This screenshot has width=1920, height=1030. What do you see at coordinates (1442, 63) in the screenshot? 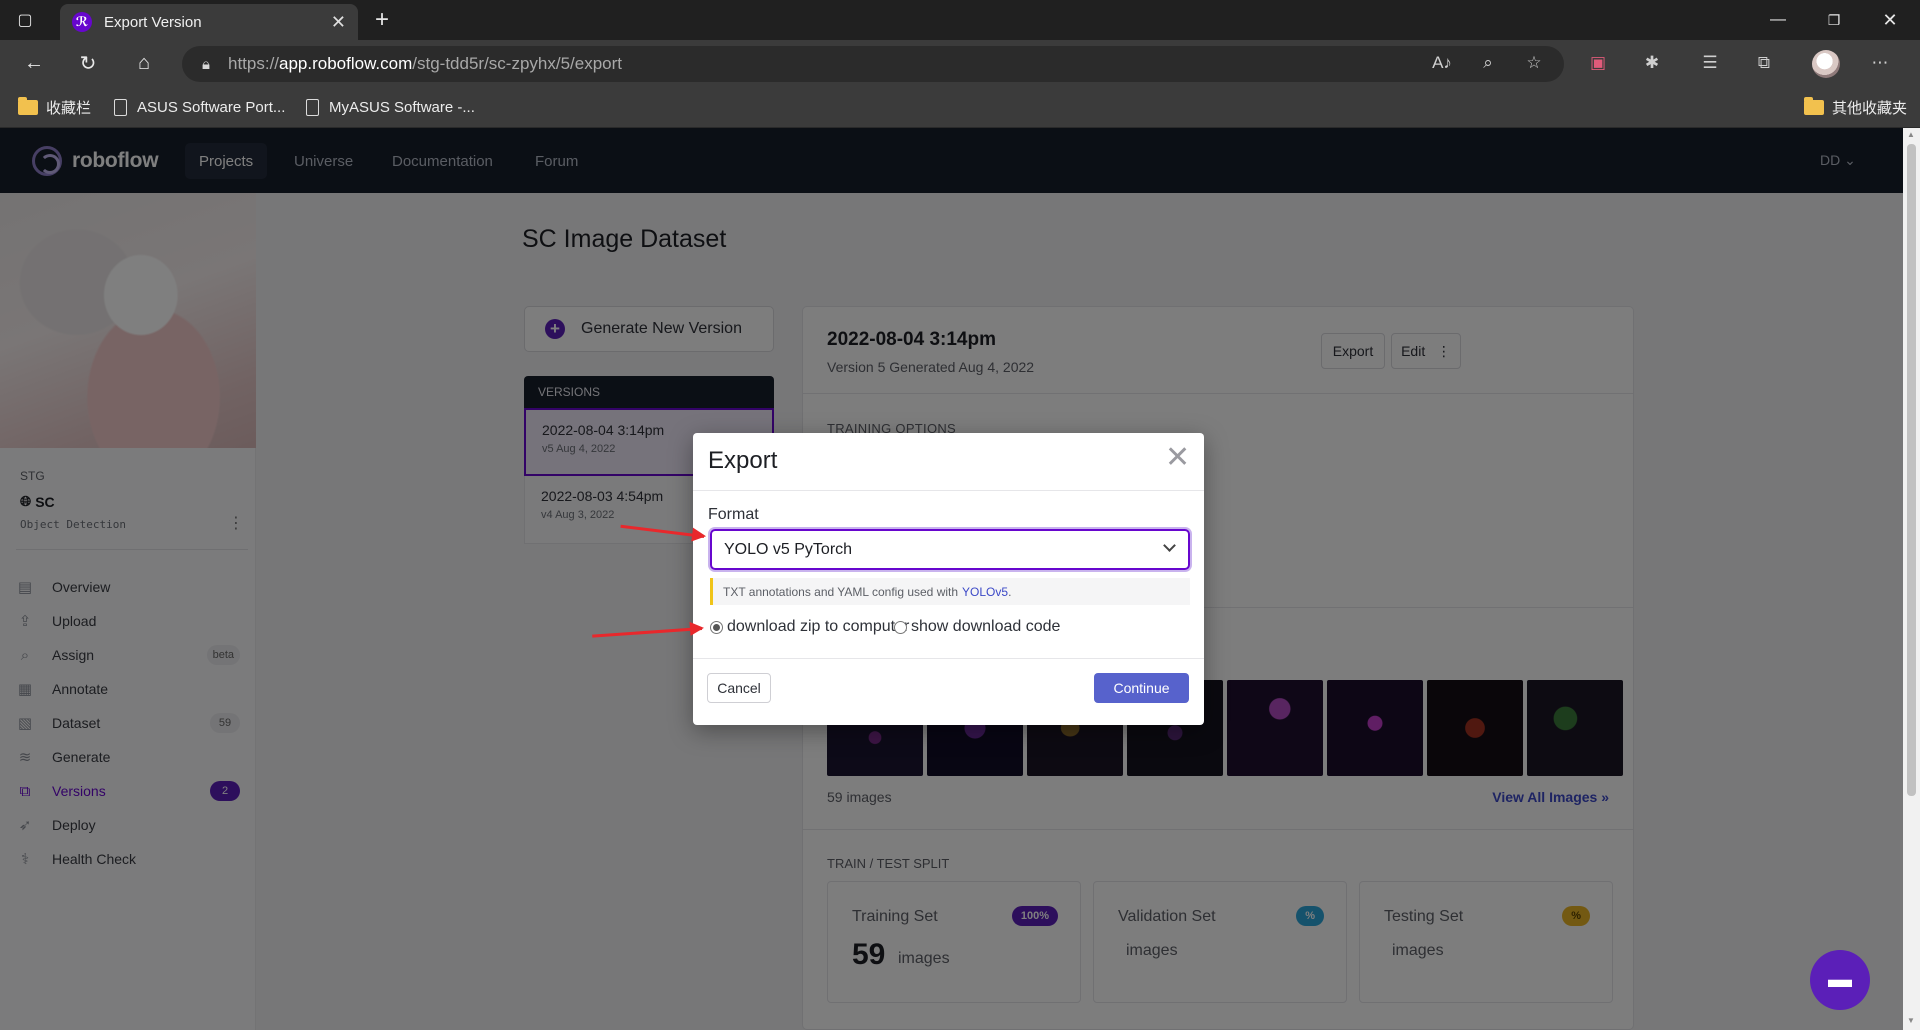
I see `read-aloud-icon: A♪` at bounding box center [1442, 63].